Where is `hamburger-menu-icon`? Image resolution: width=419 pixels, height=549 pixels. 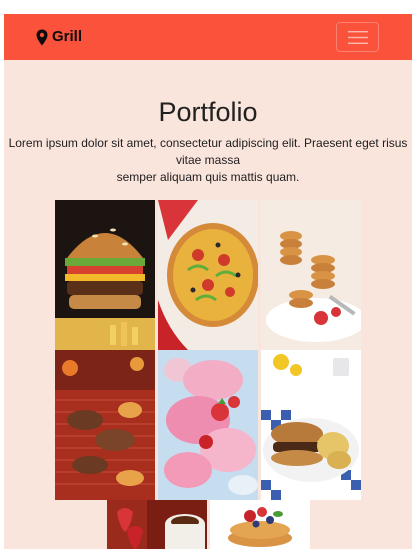
hamburger-menu-icon is located at coordinates (357, 37).